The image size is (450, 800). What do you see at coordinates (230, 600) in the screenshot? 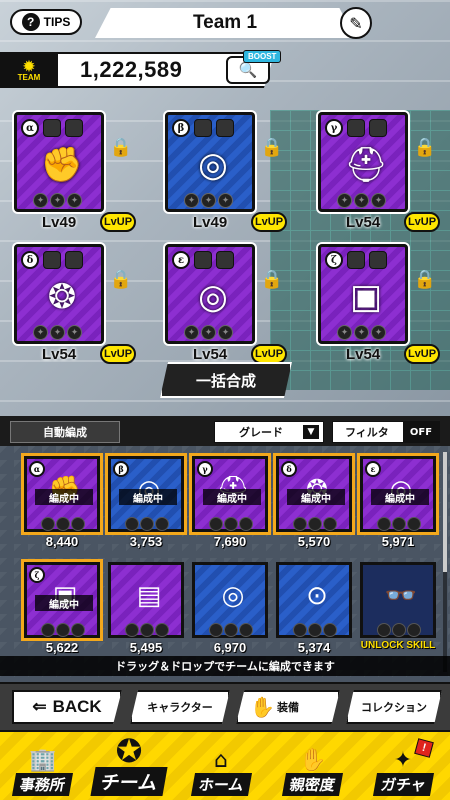
I see `item-frame: ◎` at bounding box center [230, 600].